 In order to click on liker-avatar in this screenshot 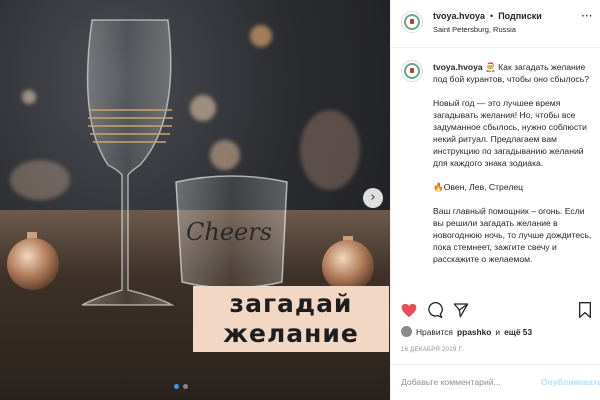, I will do `click(406, 331)`.